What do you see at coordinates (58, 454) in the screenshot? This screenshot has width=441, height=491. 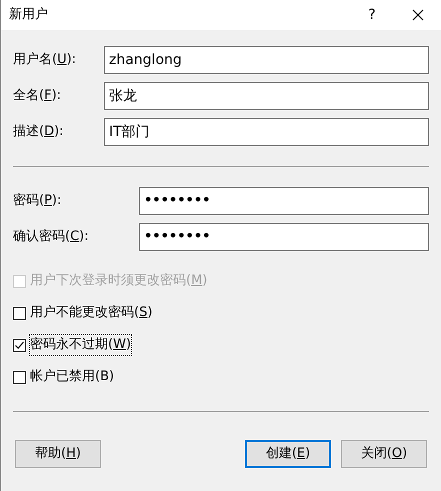 I see `dialog-button: 帮助(H)` at bounding box center [58, 454].